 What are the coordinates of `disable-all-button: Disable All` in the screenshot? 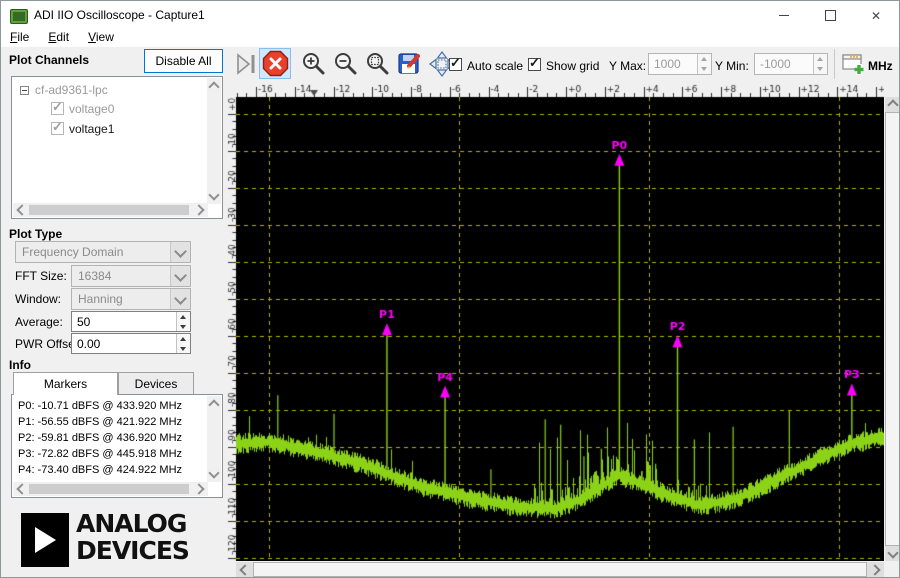 It's located at (183, 61).